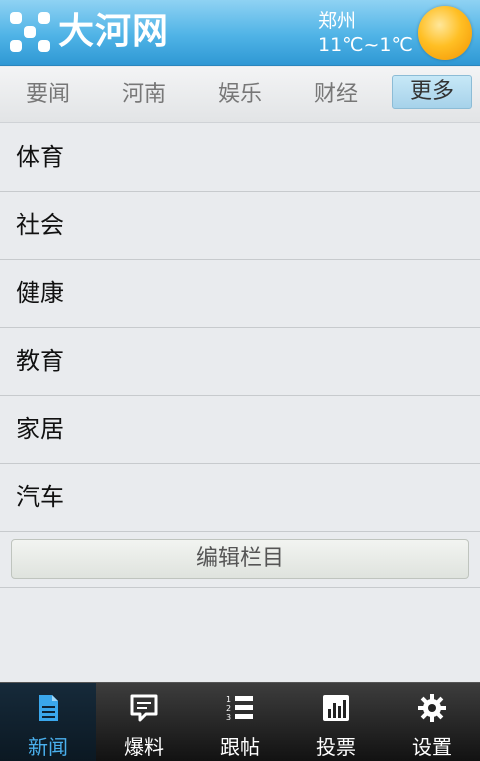  Describe the element at coordinates (30, 32) in the screenshot. I see `logo-mark-icon` at that location.